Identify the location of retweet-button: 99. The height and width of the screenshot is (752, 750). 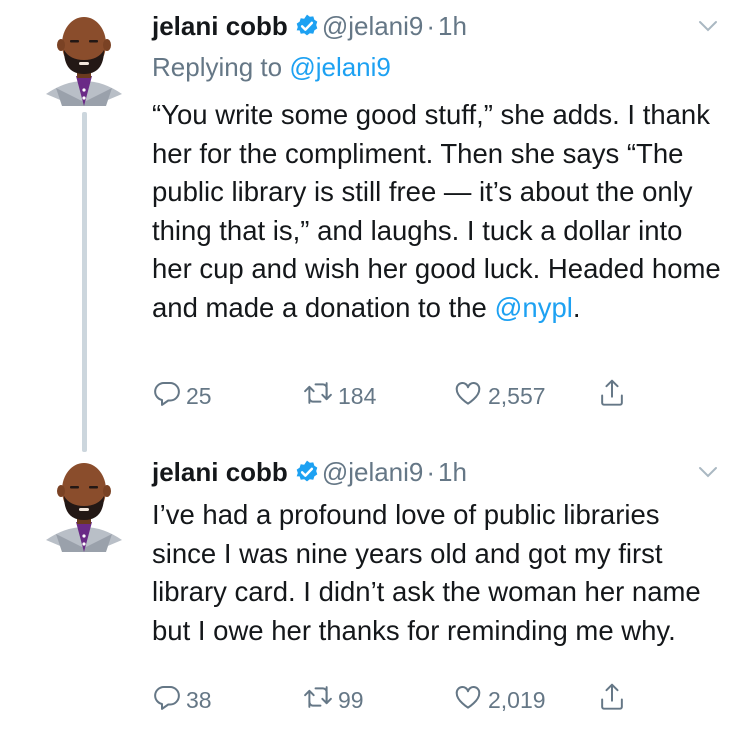
(333, 700).